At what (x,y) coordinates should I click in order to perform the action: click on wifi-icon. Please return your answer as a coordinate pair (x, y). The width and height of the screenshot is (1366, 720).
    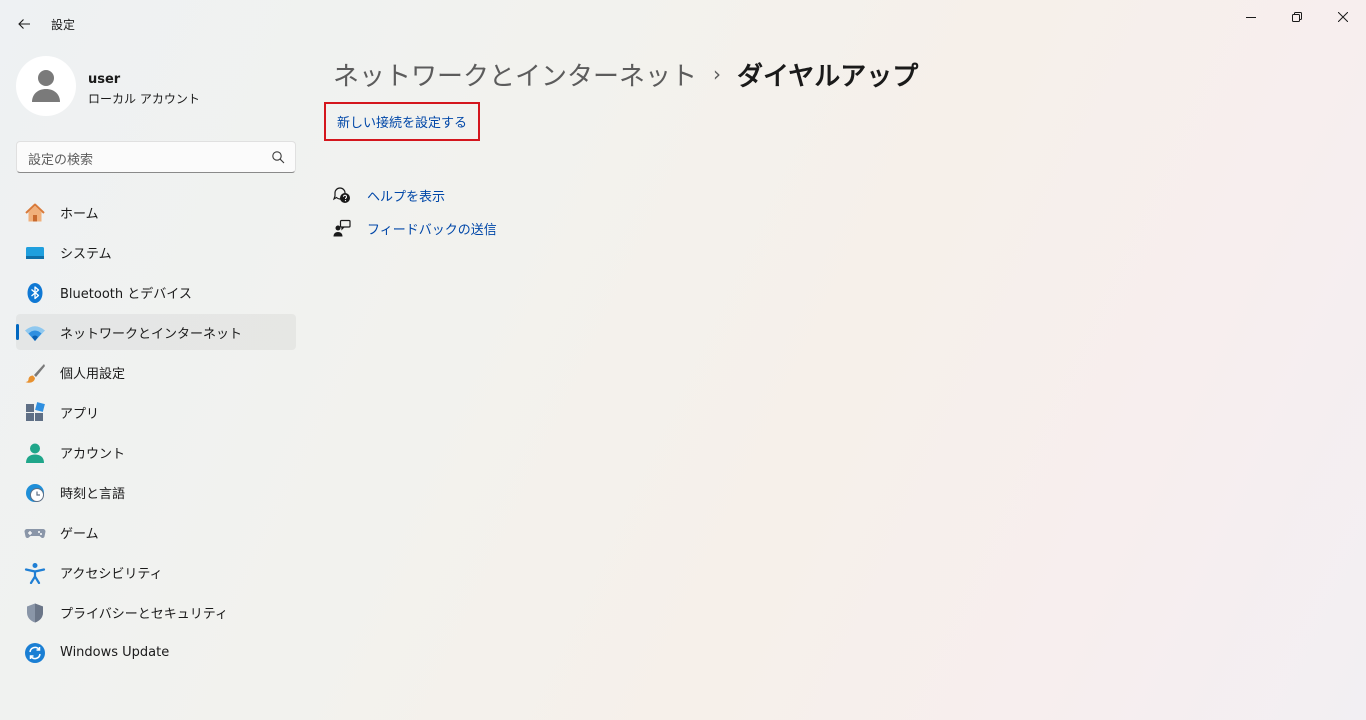
    Looking at the image, I should click on (35, 333).